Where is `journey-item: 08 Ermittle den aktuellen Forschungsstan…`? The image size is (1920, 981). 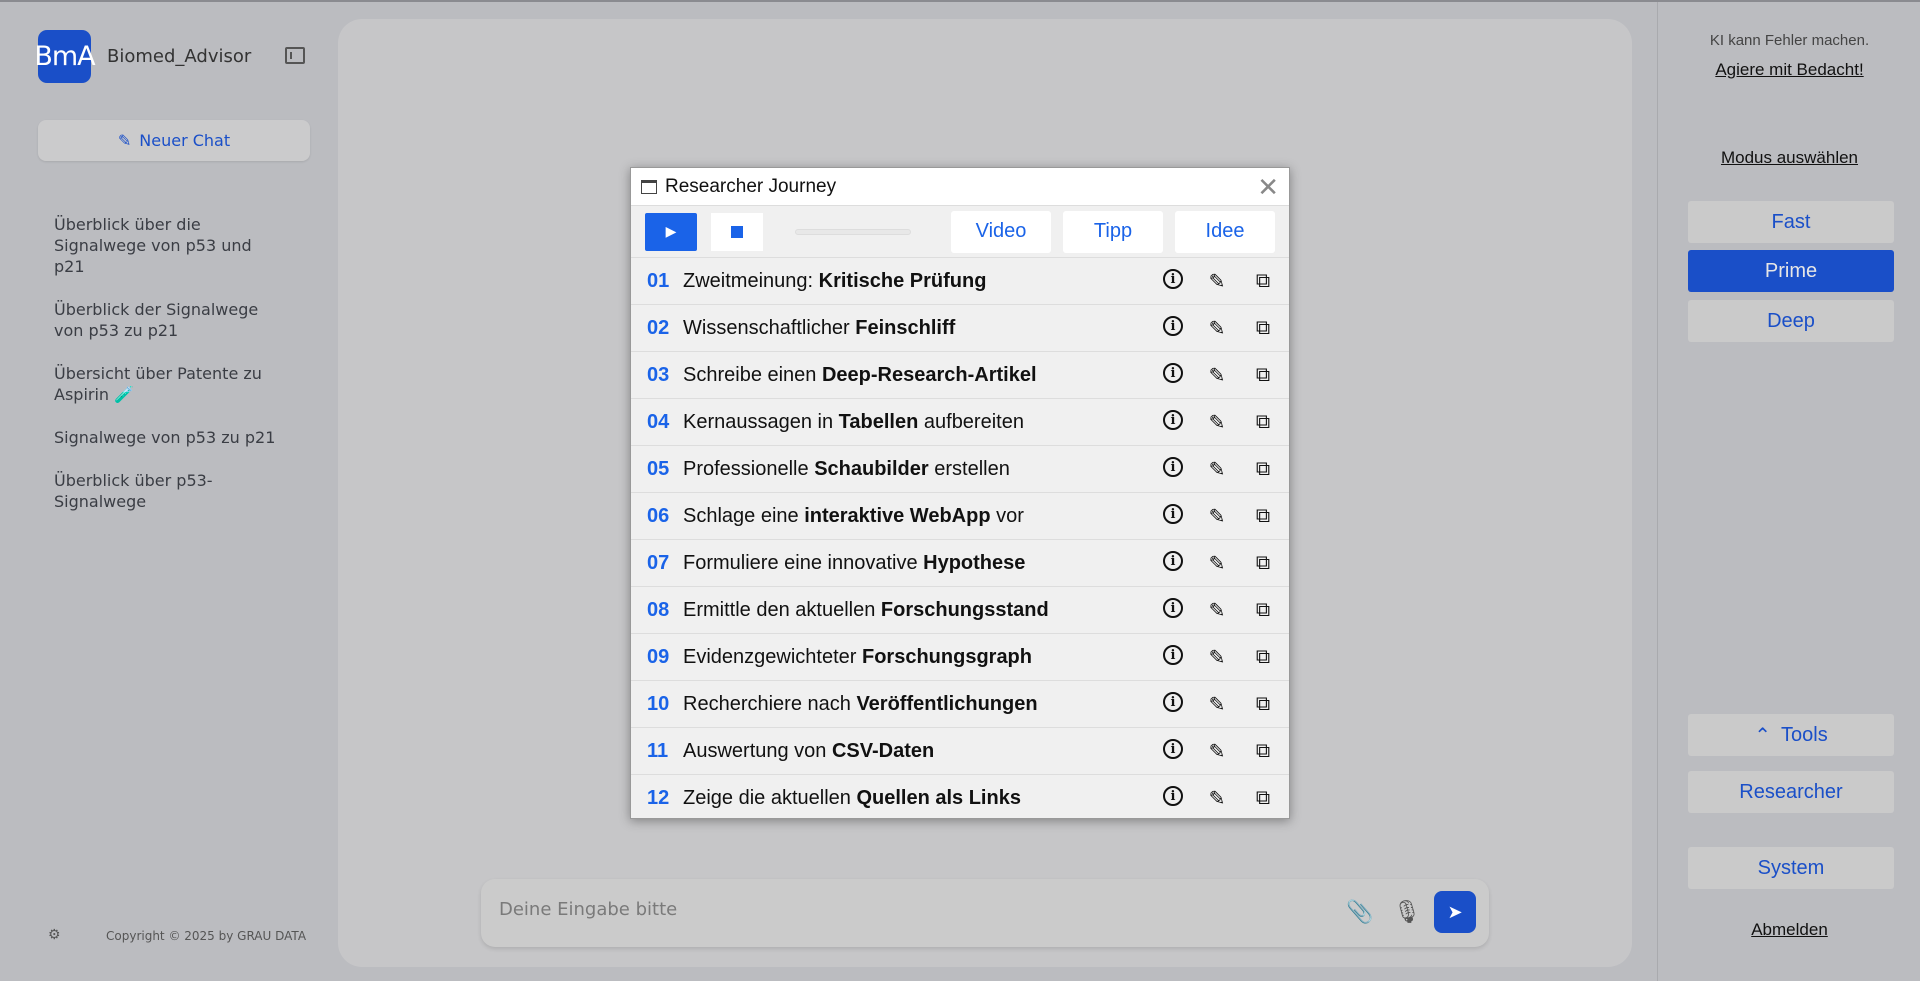 journey-item: 08 Ermittle den aktuellen Forschungsstan… is located at coordinates (960, 610).